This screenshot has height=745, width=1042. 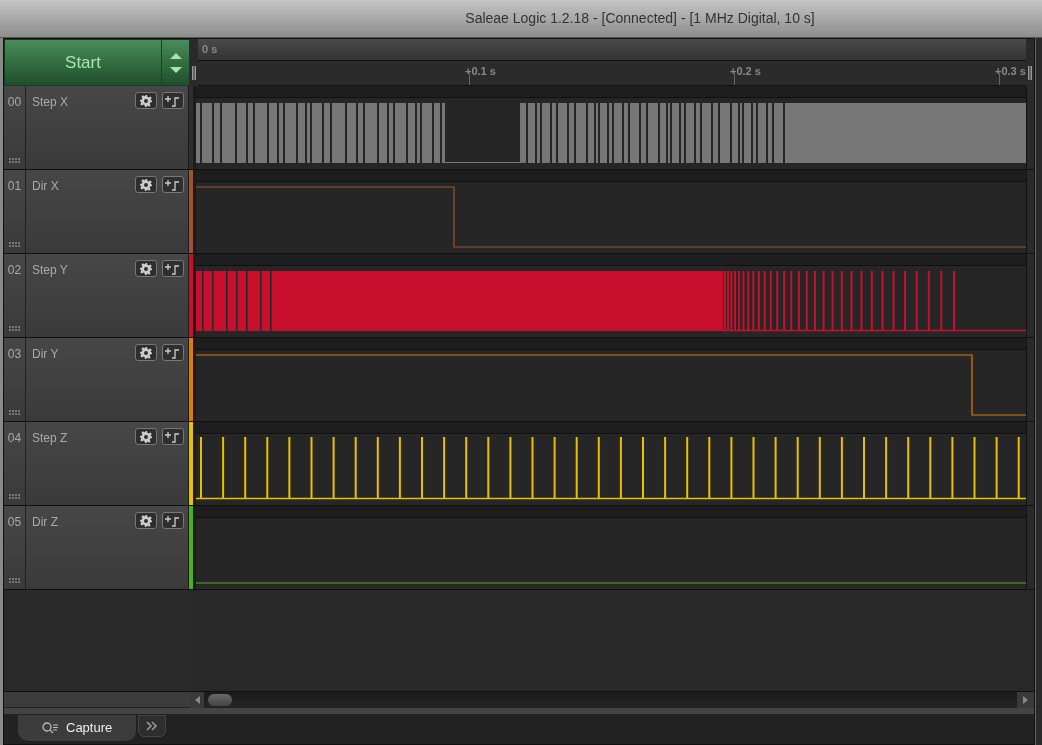 I want to click on double-chevron-icon, so click(x=152, y=726).